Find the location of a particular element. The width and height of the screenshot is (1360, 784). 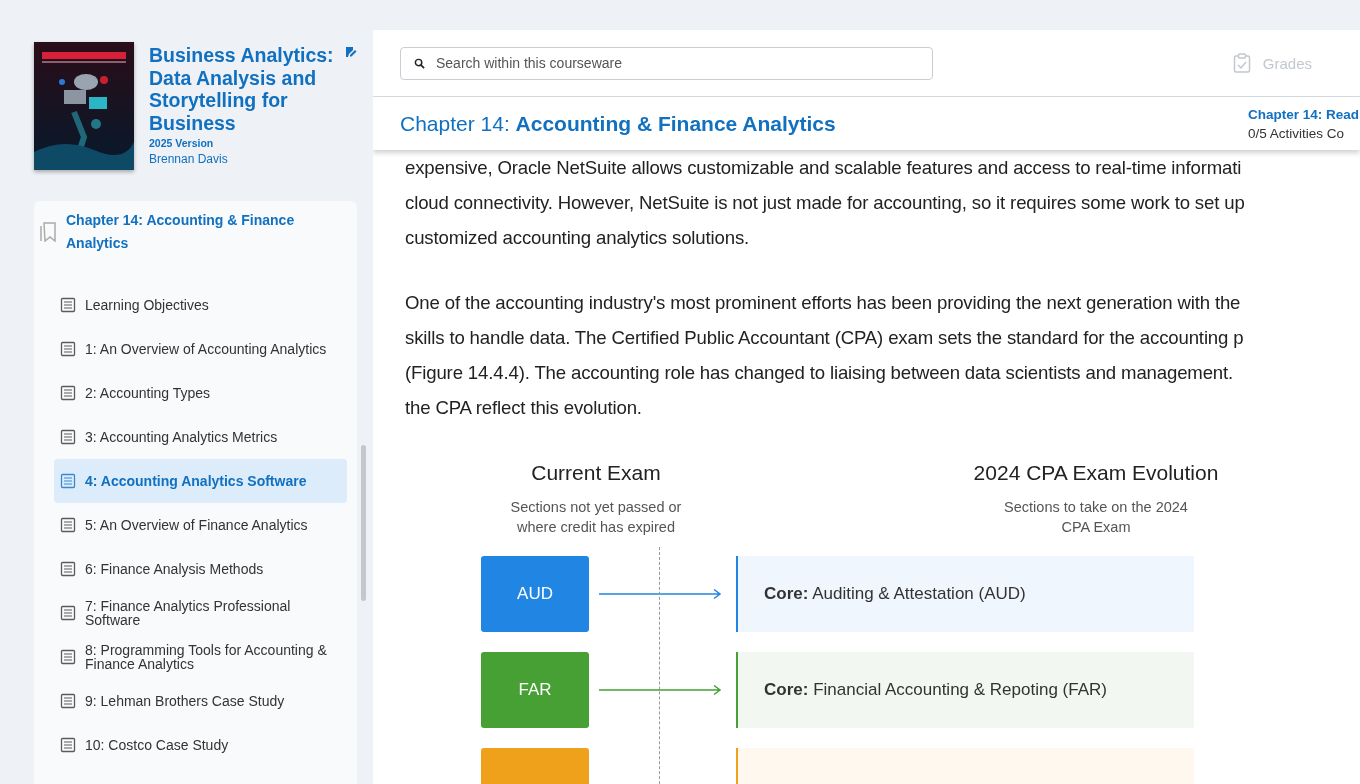

contents-item: 1: An Overview of Accounting Analytics is located at coordinates (200, 349).